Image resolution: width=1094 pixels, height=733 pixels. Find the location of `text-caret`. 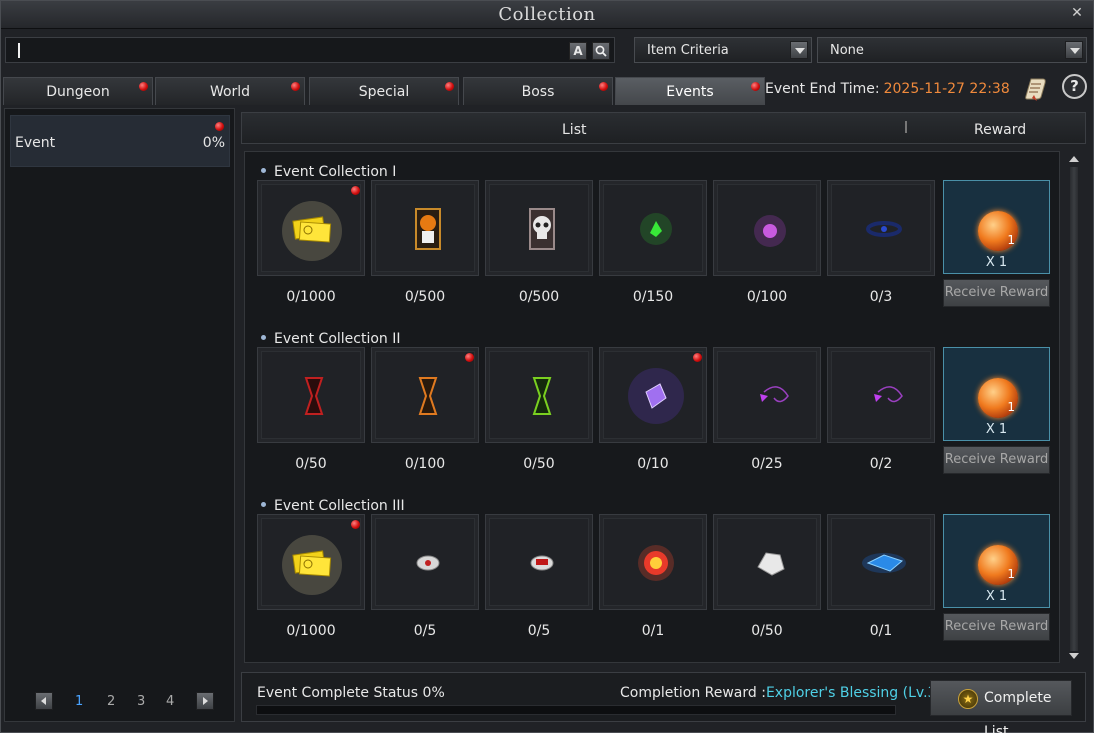

text-caret is located at coordinates (19, 50).